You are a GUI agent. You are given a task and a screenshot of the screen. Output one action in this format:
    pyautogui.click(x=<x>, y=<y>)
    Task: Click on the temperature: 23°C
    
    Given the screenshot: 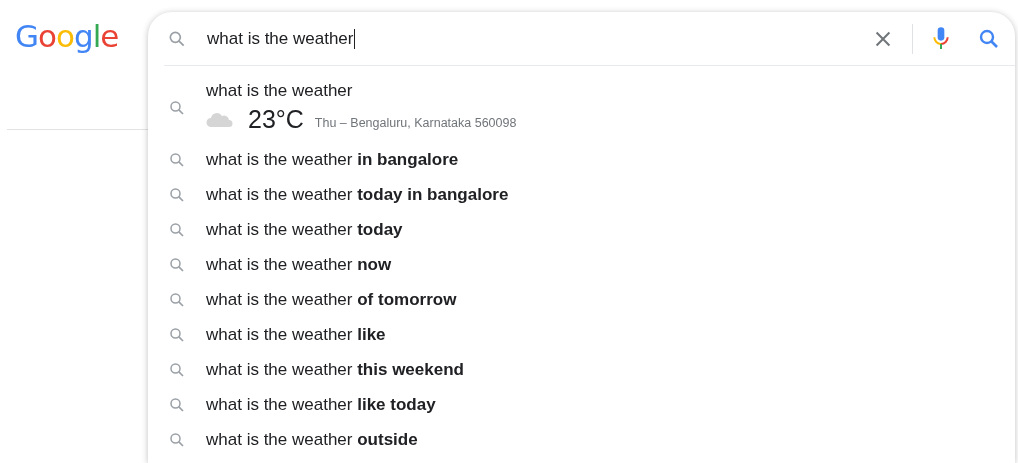 What is the action you would take?
    pyautogui.click(x=276, y=119)
    